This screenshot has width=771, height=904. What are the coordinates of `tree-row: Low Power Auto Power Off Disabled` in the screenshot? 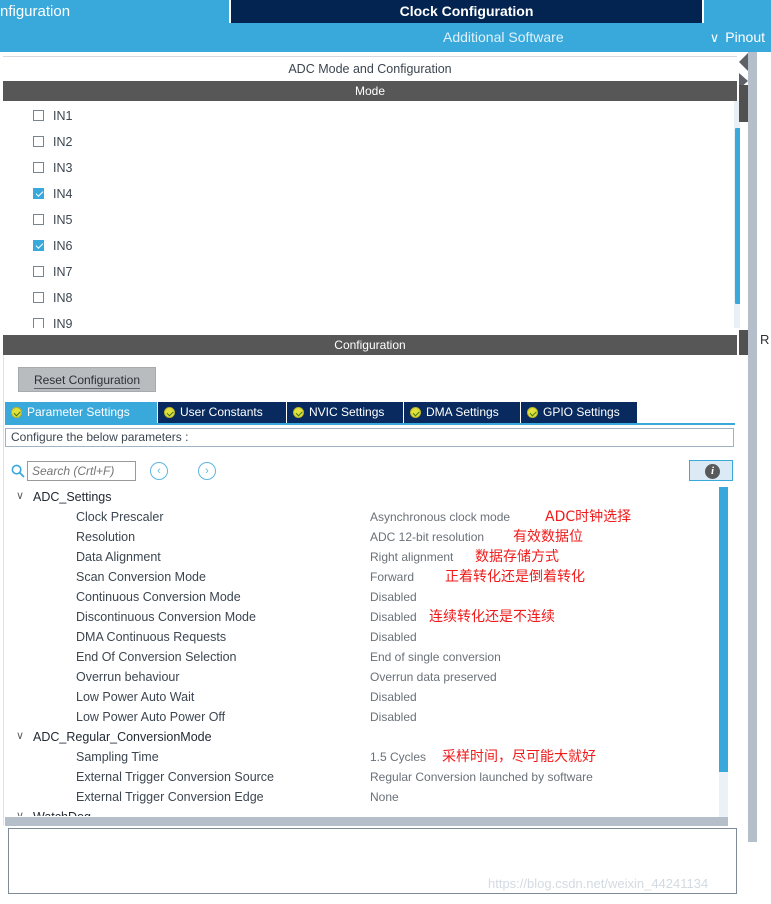 It's located at (362, 717).